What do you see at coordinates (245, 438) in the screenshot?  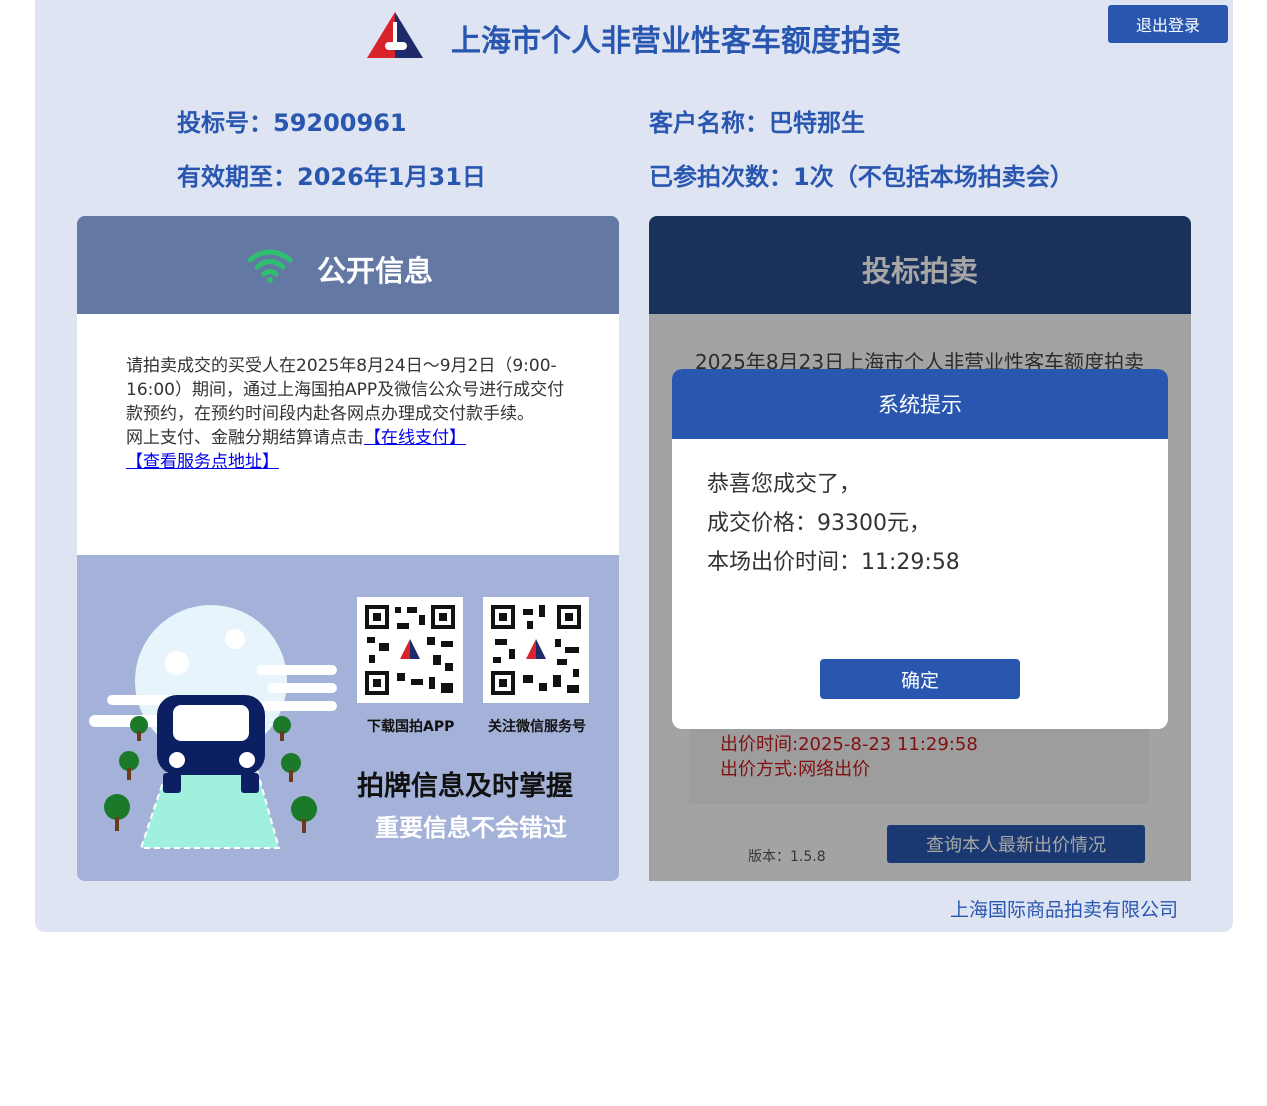 I see `online-pay-prefix: 网上支付、金融分期结算请点击` at bounding box center [245, 438].